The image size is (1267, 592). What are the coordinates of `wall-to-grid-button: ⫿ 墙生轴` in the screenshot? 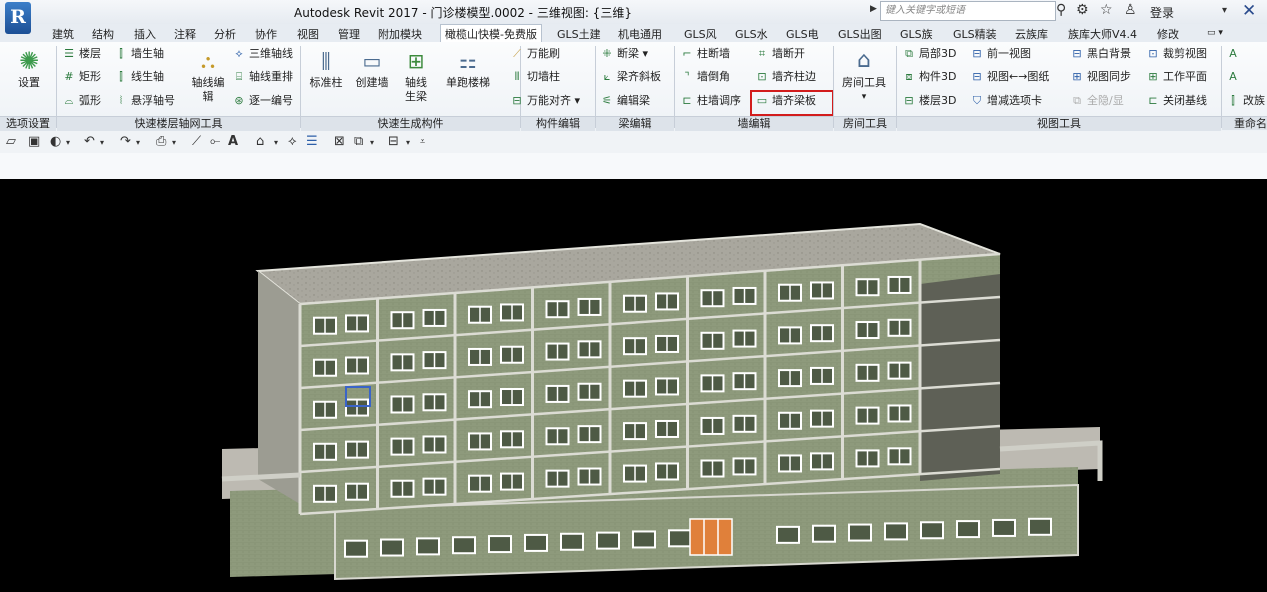 It's located at (139, 54).